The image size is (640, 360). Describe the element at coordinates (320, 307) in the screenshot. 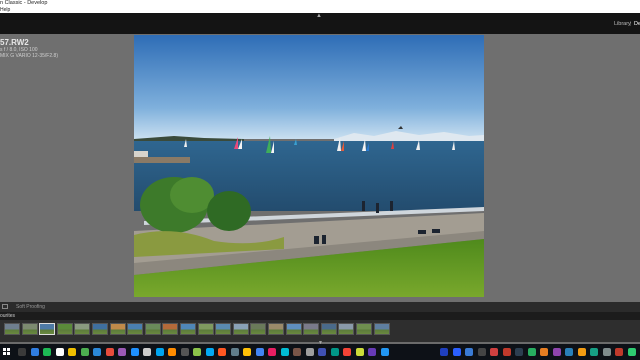

I see `develop-toolbar: Soft Proofing` at that location.